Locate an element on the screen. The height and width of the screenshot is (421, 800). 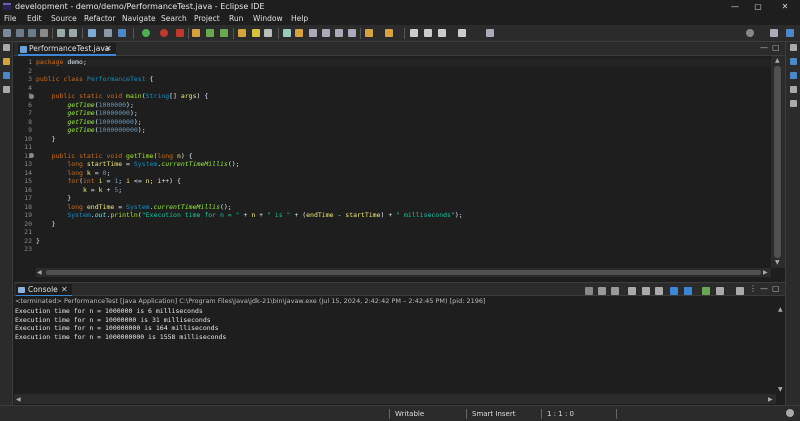
tab-performance-test: PerformanceTest.java ✕ is located at coordinates (67, 49).